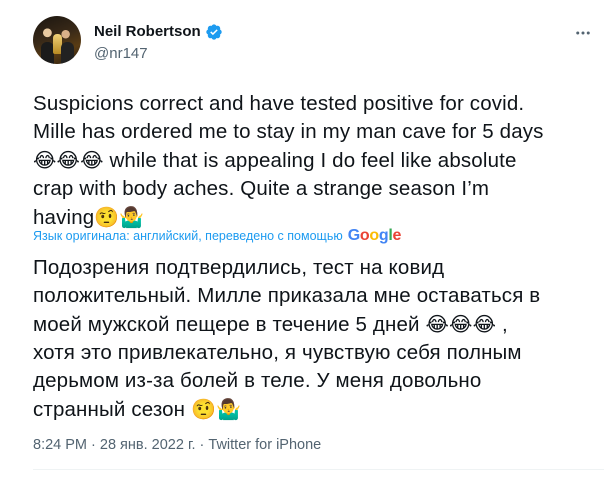  Describe the element at coordinates (239, 267) in the screenshot. I see `translated-line-1: Подозрения подтвердились, тест на ковид` at that location.